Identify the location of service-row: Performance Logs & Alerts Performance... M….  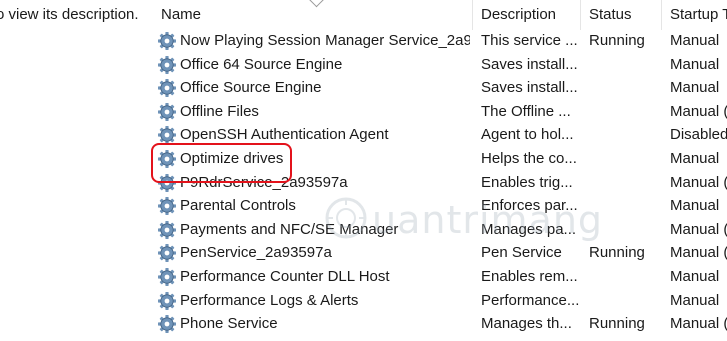
(363, 302).